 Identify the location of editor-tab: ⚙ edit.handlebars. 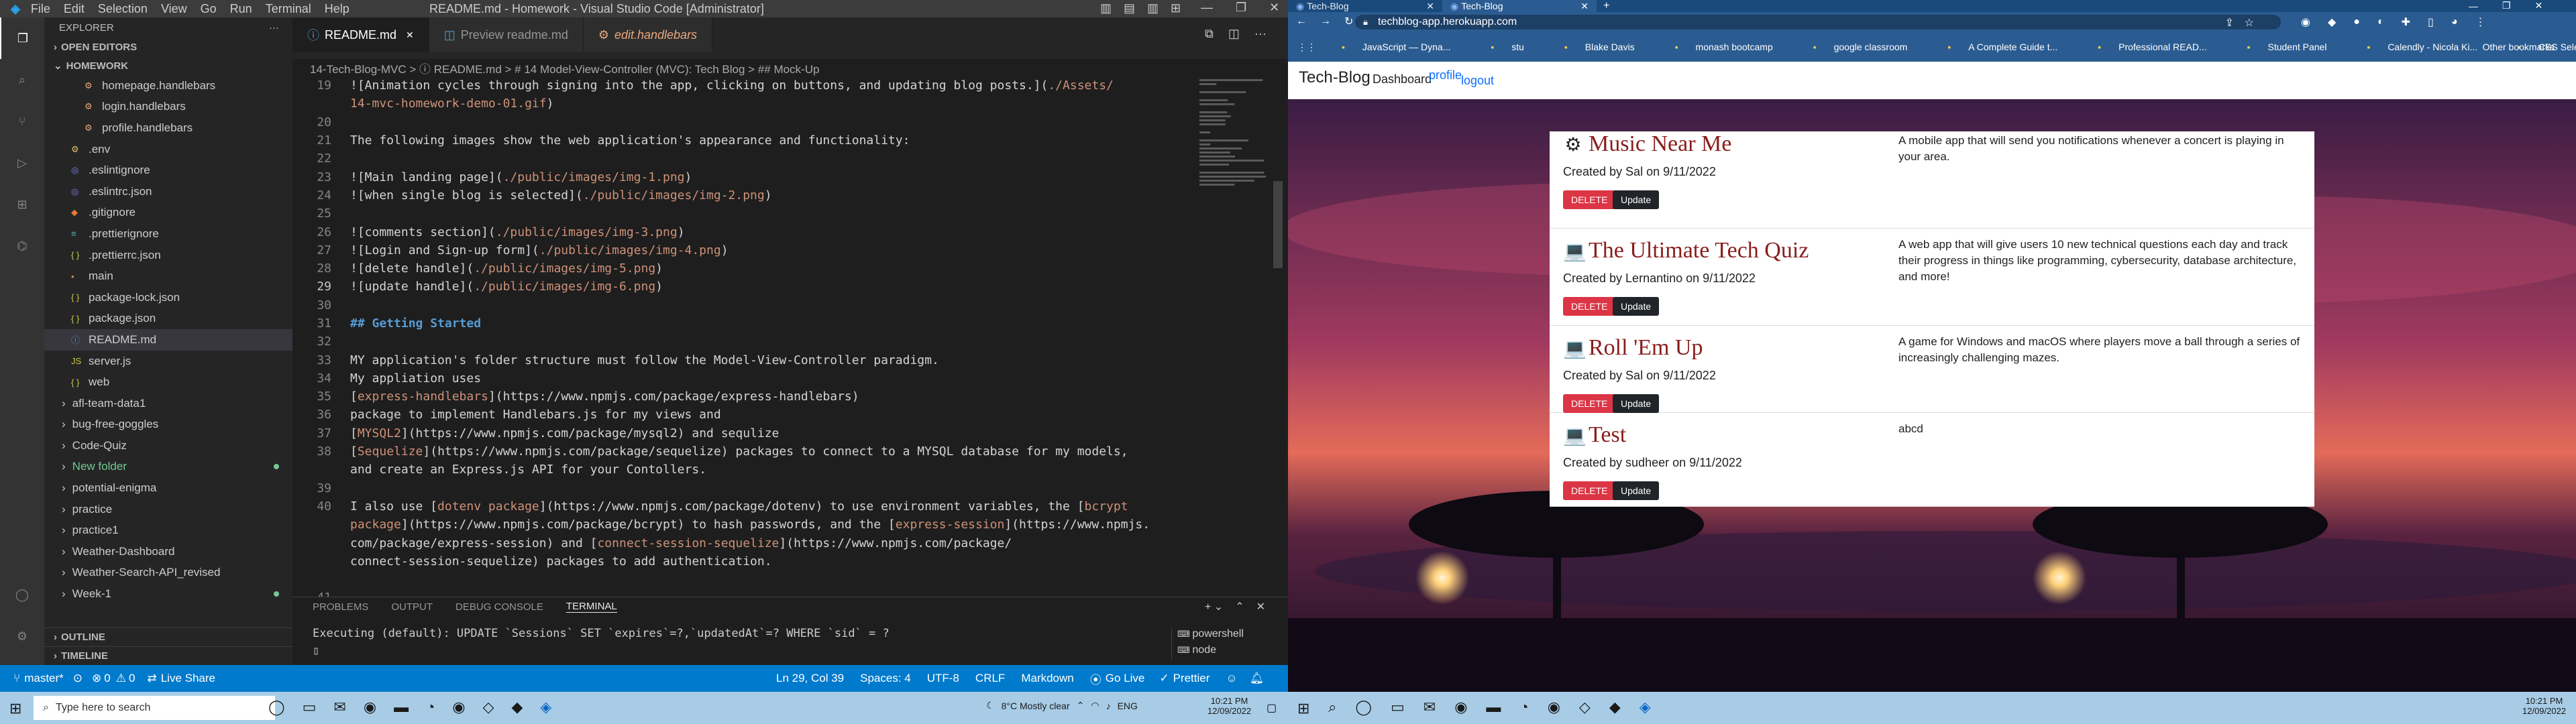
(648, 34).